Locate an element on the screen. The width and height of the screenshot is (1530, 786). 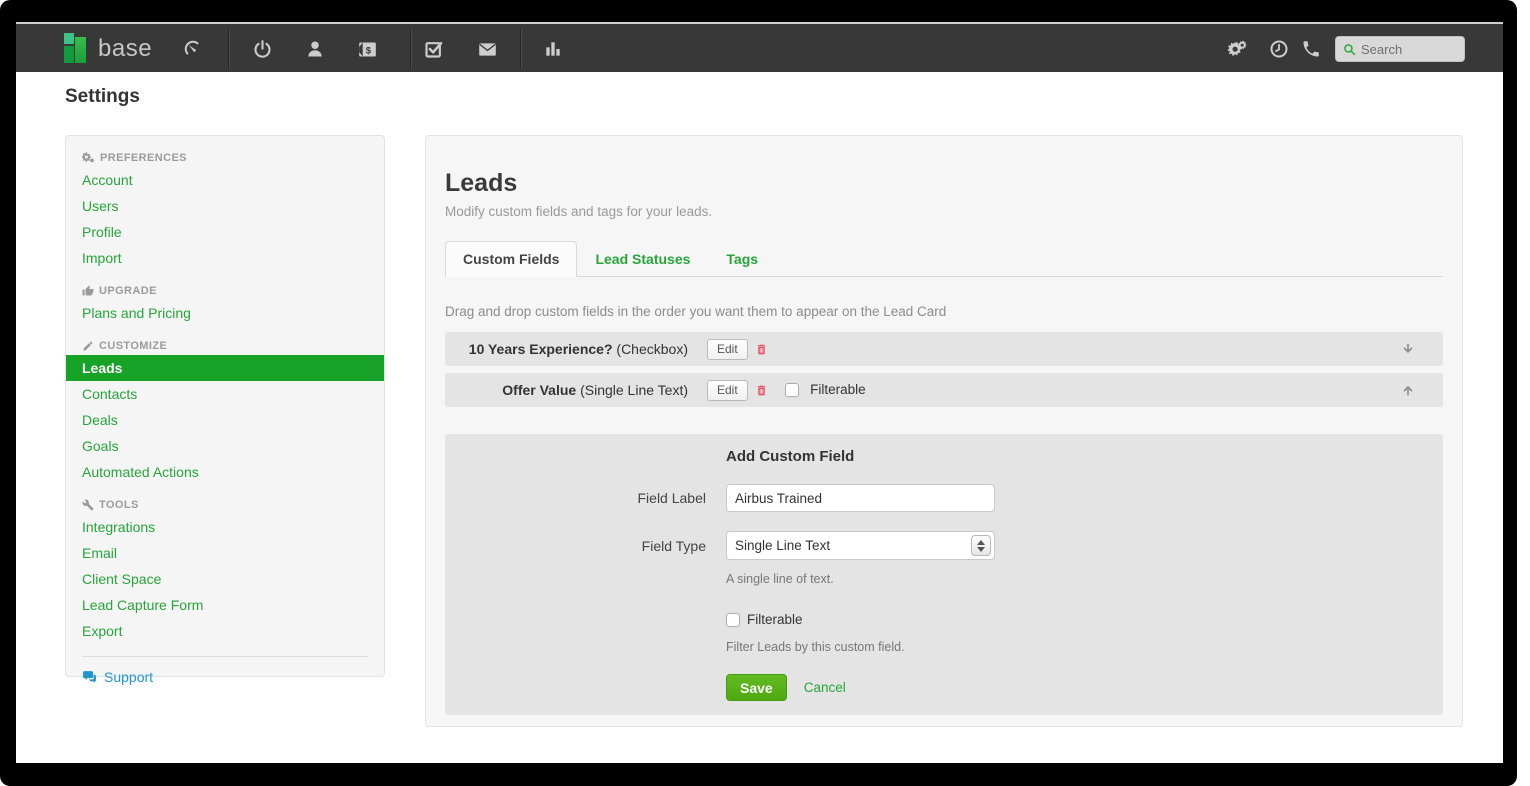
field-type-help: A single line of text. is located at coordinates (780, 579).